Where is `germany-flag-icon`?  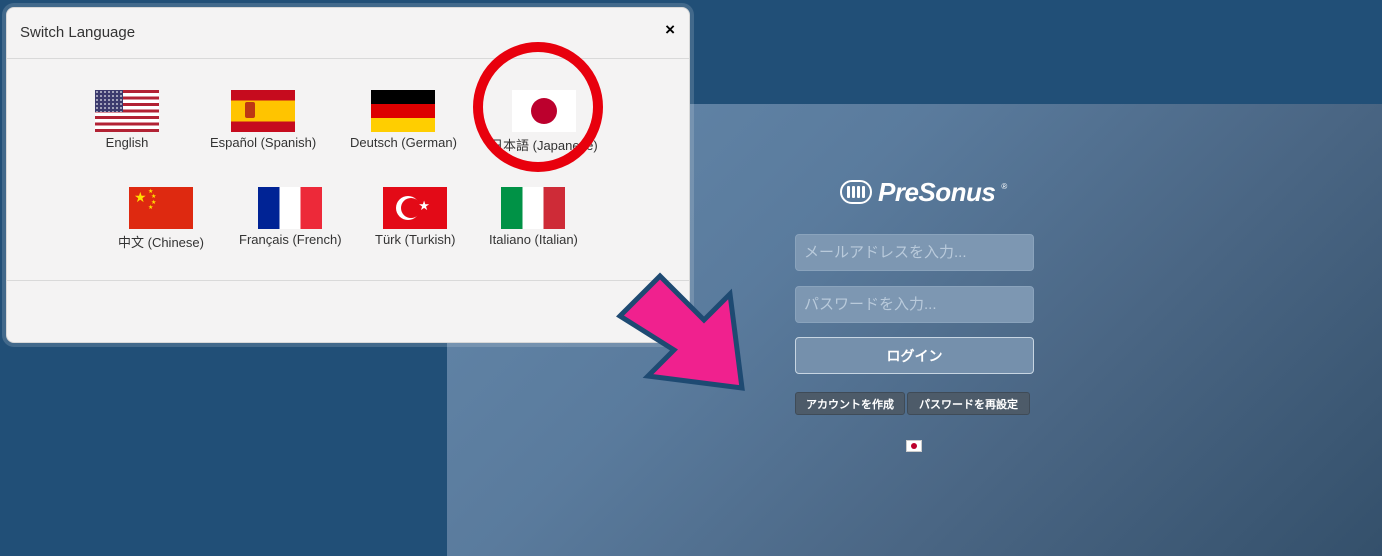 germany-flag-icon is located at coordinates (403, 111).